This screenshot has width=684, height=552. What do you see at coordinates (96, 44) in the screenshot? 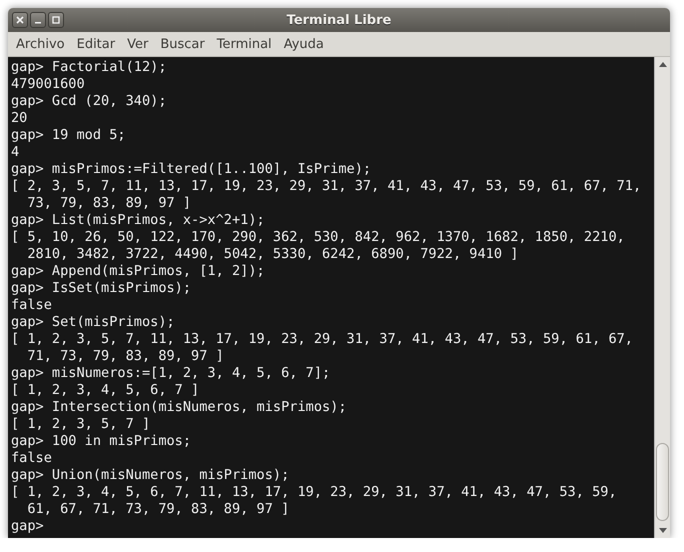
I see `menu-item: Editar` at bounding box center [96, 44].